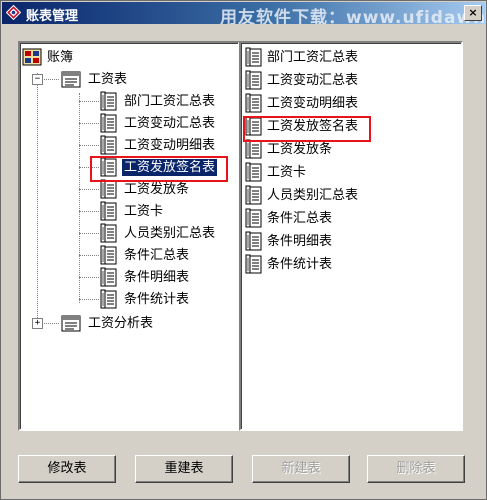  What do you see at coordinates (300, 241) in the screenshot?
I see `list-item-label: 条件明细表` at bounding box center [300, 241].